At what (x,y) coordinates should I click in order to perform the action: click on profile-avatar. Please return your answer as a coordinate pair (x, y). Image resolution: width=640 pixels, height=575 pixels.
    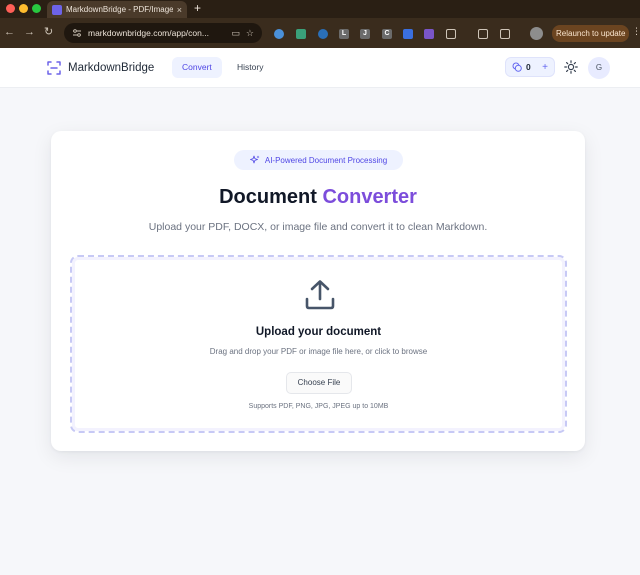
    Looking at the image, I should click on (536, 33).